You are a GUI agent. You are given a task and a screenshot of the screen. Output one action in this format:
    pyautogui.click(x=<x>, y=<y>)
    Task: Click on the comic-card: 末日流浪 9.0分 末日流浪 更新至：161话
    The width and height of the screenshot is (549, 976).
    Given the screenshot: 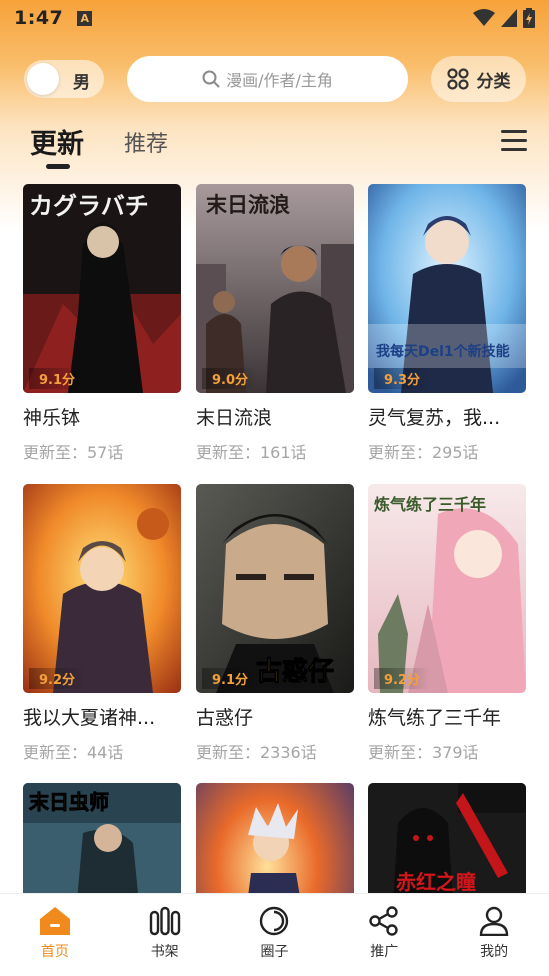 What is the action you would take?
    pyautogui.click(x=275, y=323)
    